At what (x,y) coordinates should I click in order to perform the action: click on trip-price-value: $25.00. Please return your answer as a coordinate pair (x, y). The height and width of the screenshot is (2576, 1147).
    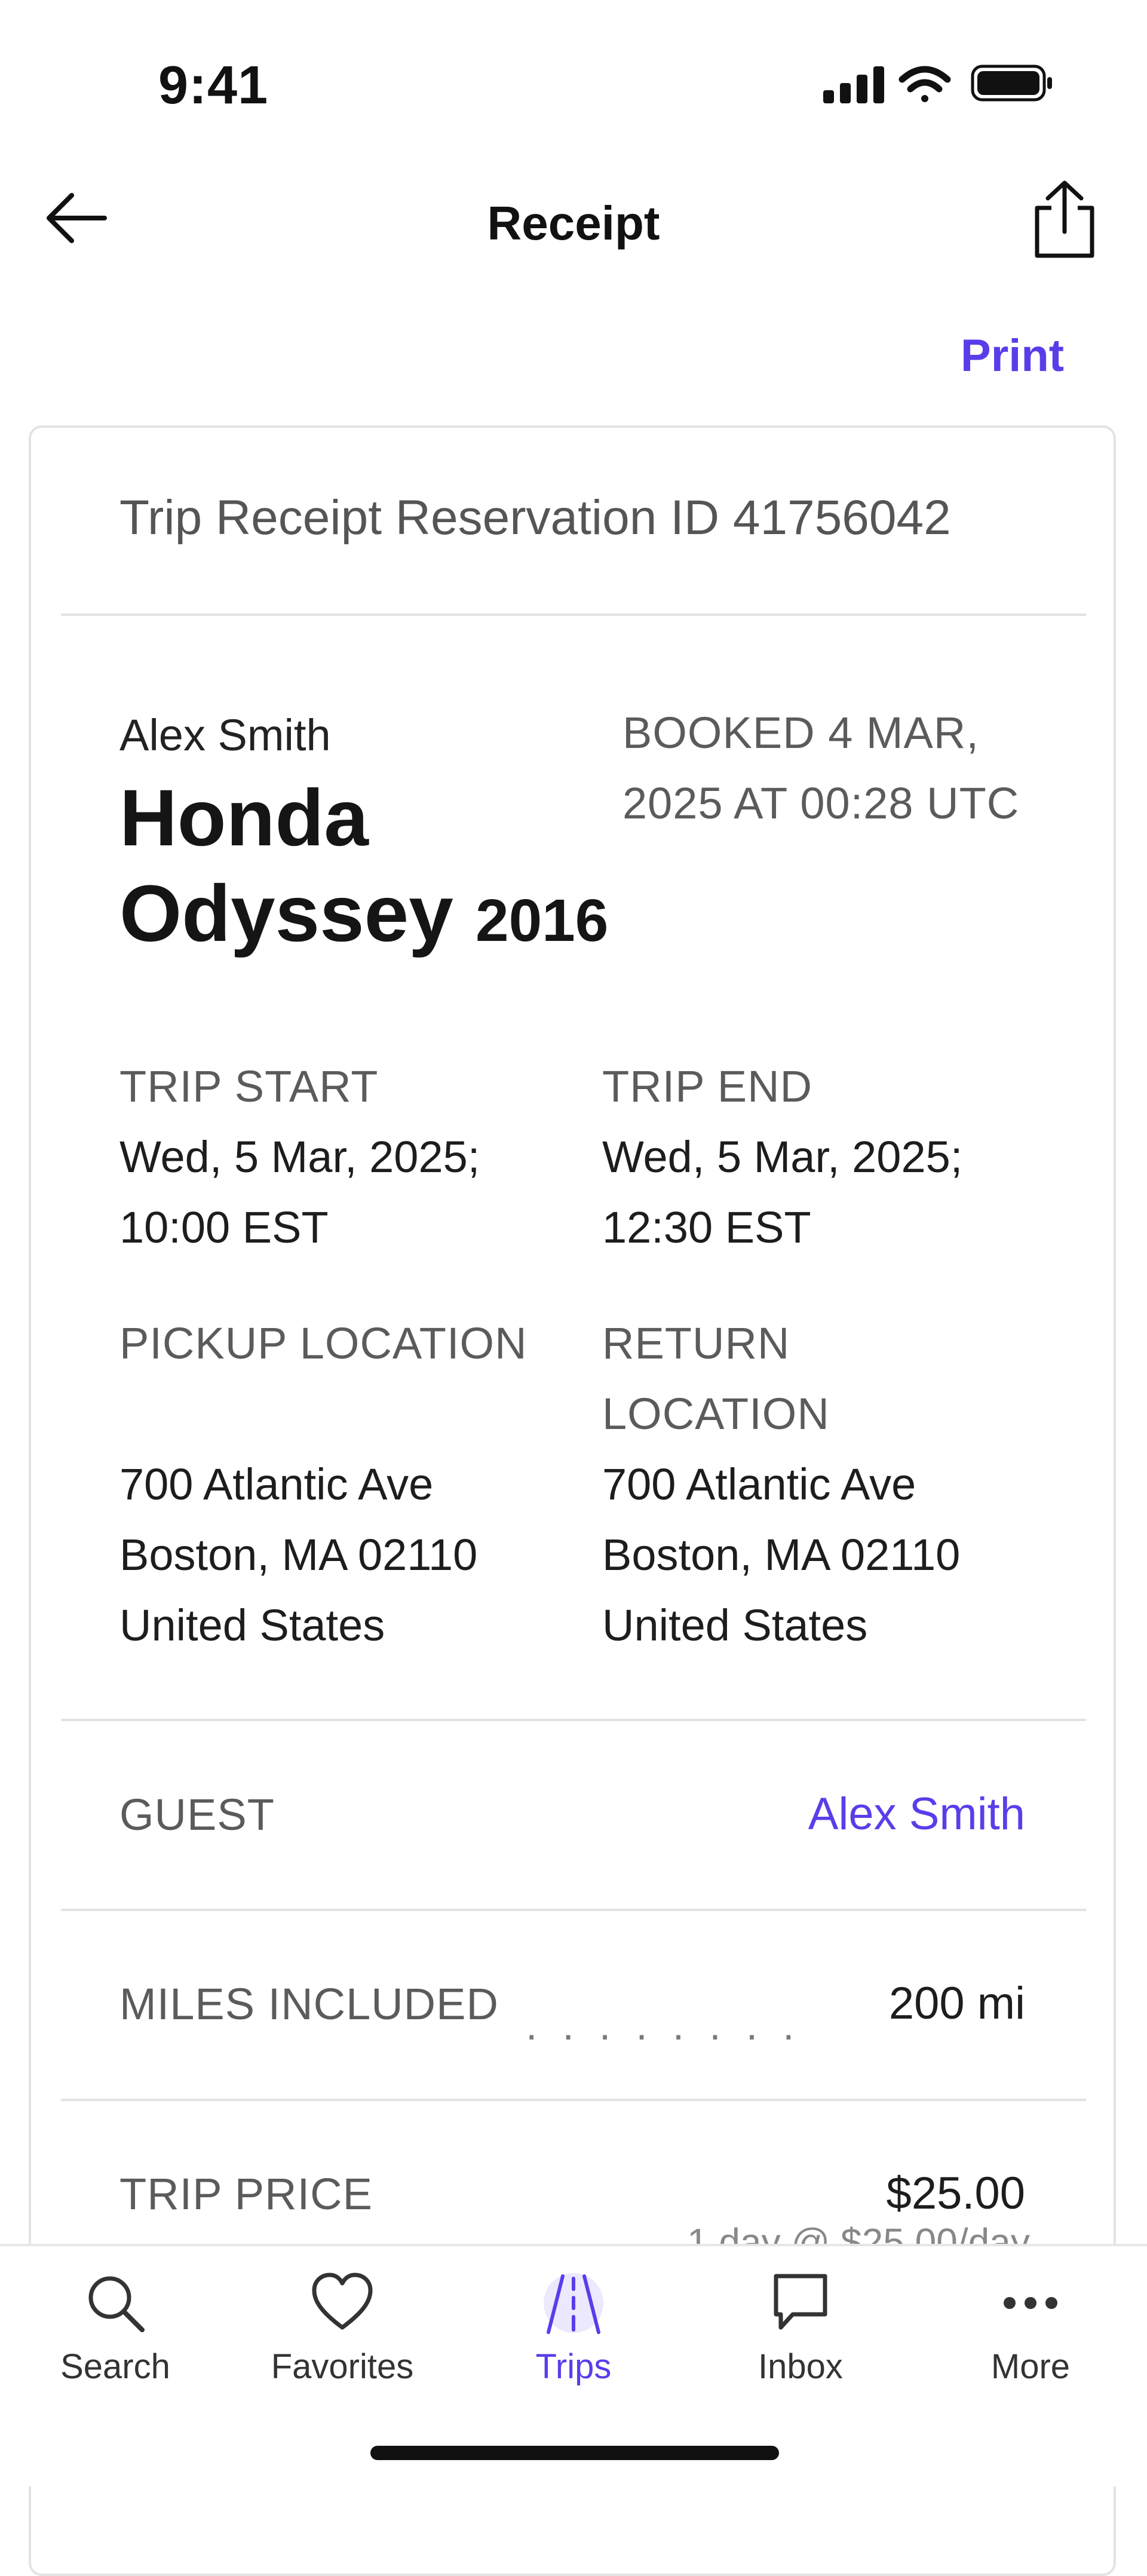
    Looking at the image, I should click on (955, 2193).